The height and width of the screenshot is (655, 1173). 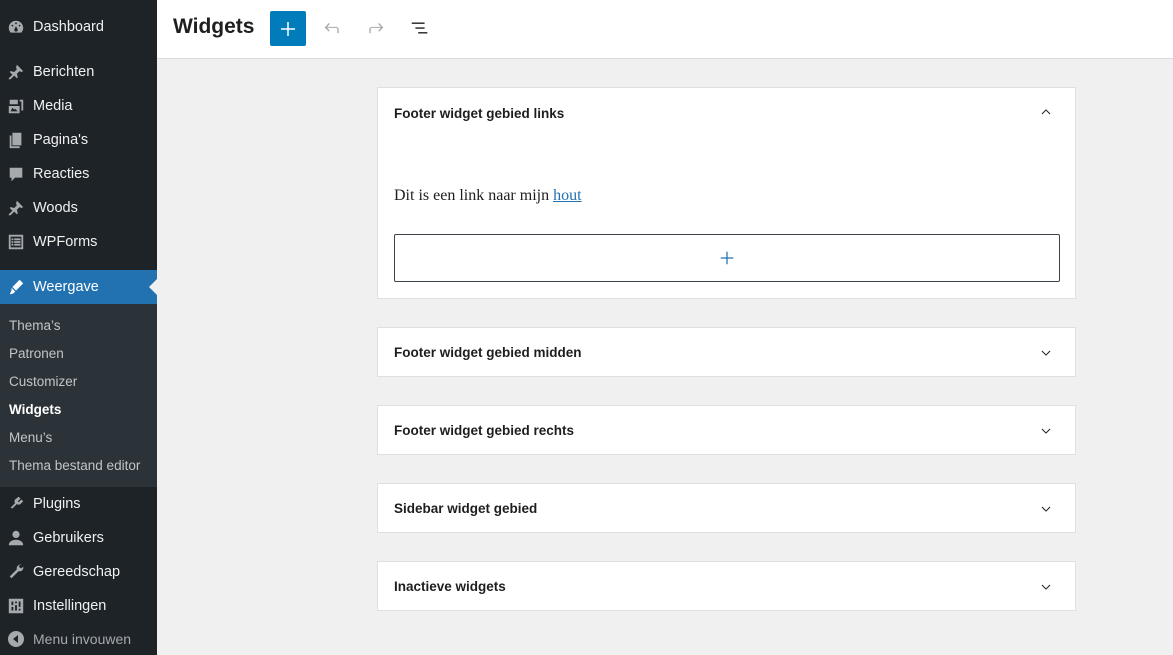 What do you see at coordinates (484, 430) in the screenshot?
I see `widget-area-title: Footer widget gebied rechts` at bounding box center [484, 430].